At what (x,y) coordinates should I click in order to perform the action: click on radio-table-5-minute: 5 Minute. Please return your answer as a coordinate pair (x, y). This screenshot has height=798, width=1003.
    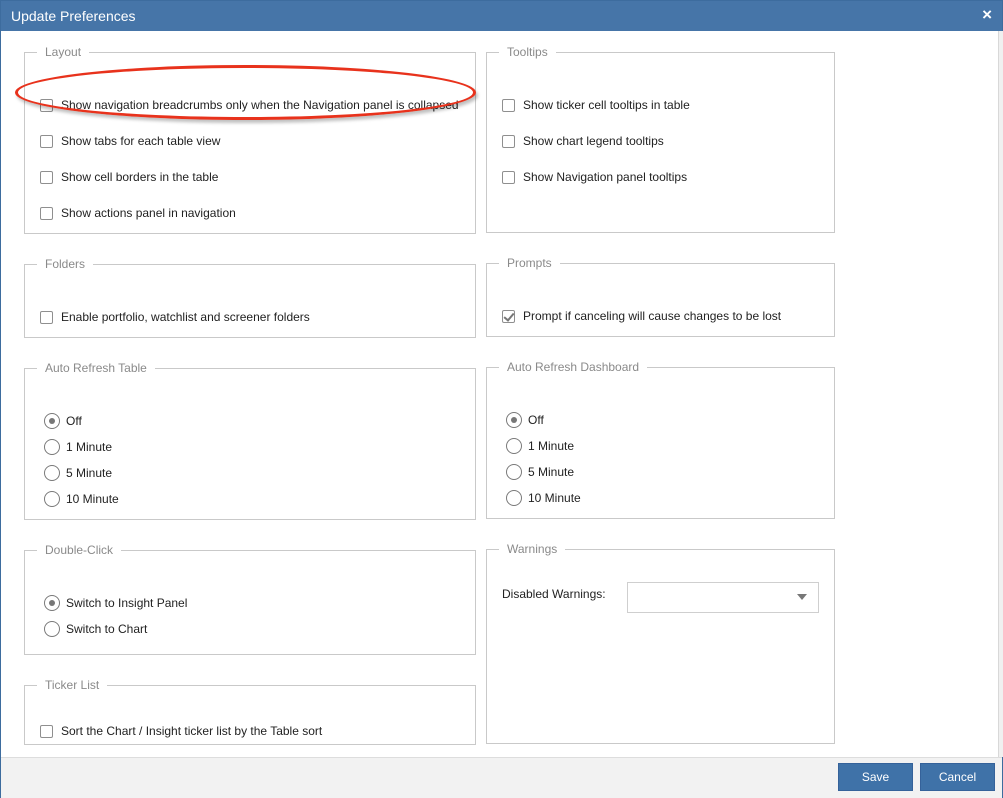
    Looking at the image, I should click on (78, 473).